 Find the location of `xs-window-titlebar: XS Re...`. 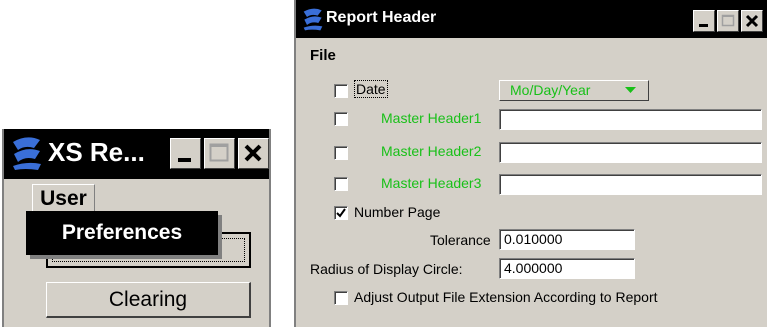

xs-window-titlebar: XS Re... is located at coordinates (136, 154).